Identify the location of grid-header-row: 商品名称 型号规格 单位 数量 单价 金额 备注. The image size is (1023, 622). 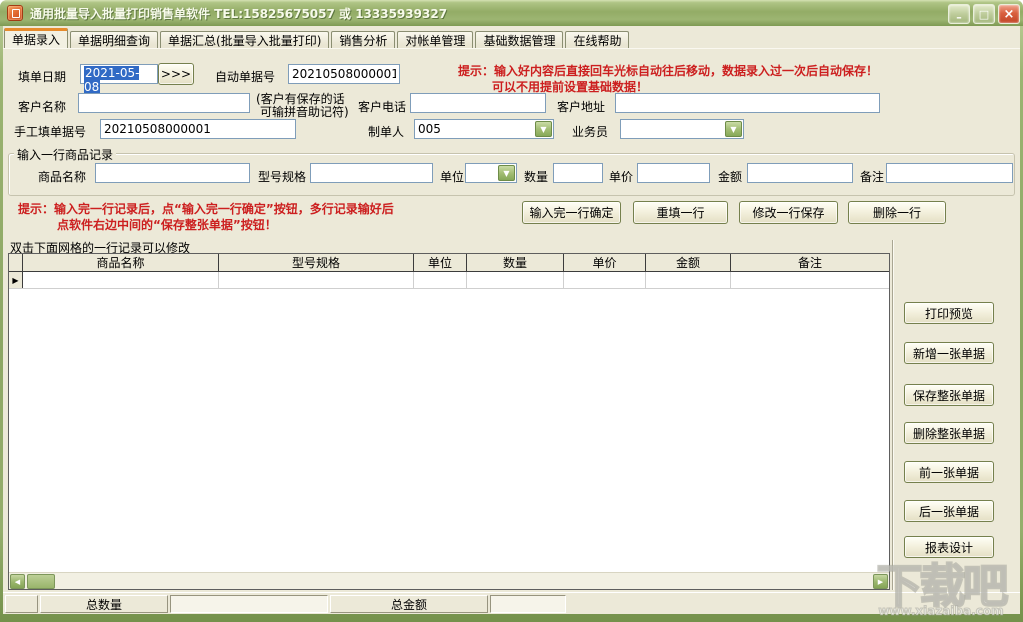
(449, 263).